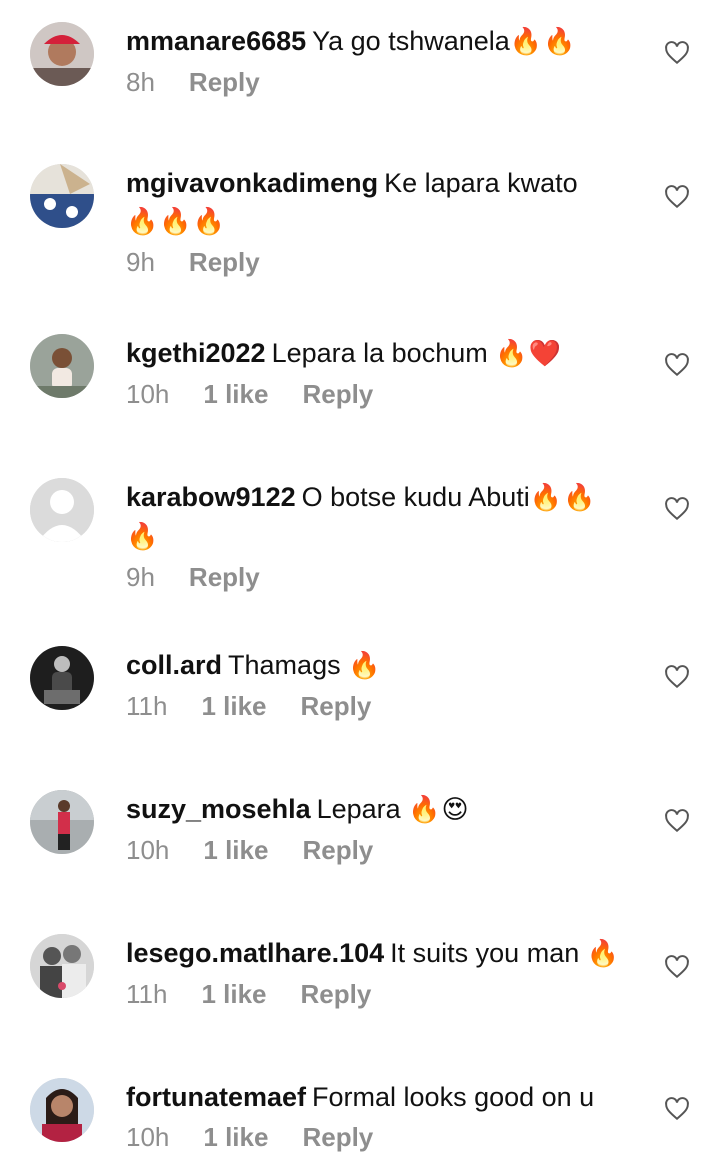 The height and width of the screenshot is (1154, 720). What do you see at coordinates (216, 1097) in the screenshot?
I see `comment-username: fortunatemaef` at bounding box center [216, 1097].